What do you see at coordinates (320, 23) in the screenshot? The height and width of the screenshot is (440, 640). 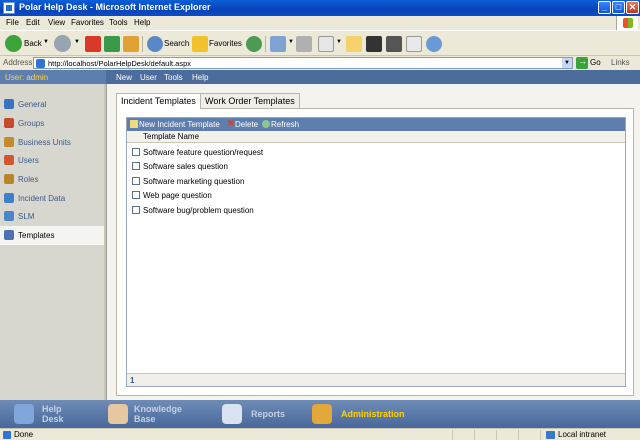 I see `browser-menu-bar: File Edit View Favorites Tools Help` at bounding box center [320, 23].